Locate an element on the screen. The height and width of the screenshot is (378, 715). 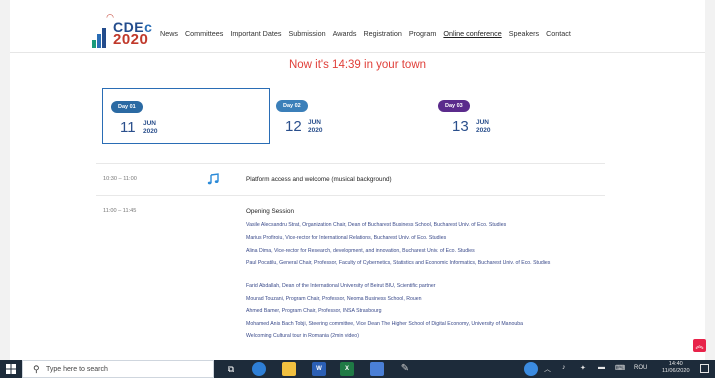
clock-date: 11/06/2020 is located at coordinates (676, 371).